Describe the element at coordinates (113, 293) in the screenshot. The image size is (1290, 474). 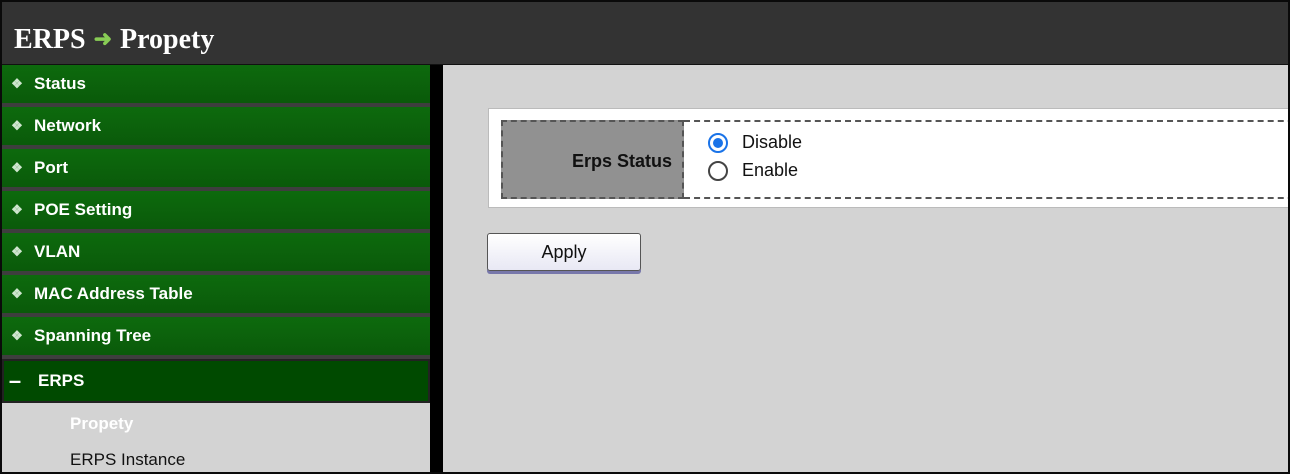
I see `sidebar-item-label: MAC Address Table` at that location.